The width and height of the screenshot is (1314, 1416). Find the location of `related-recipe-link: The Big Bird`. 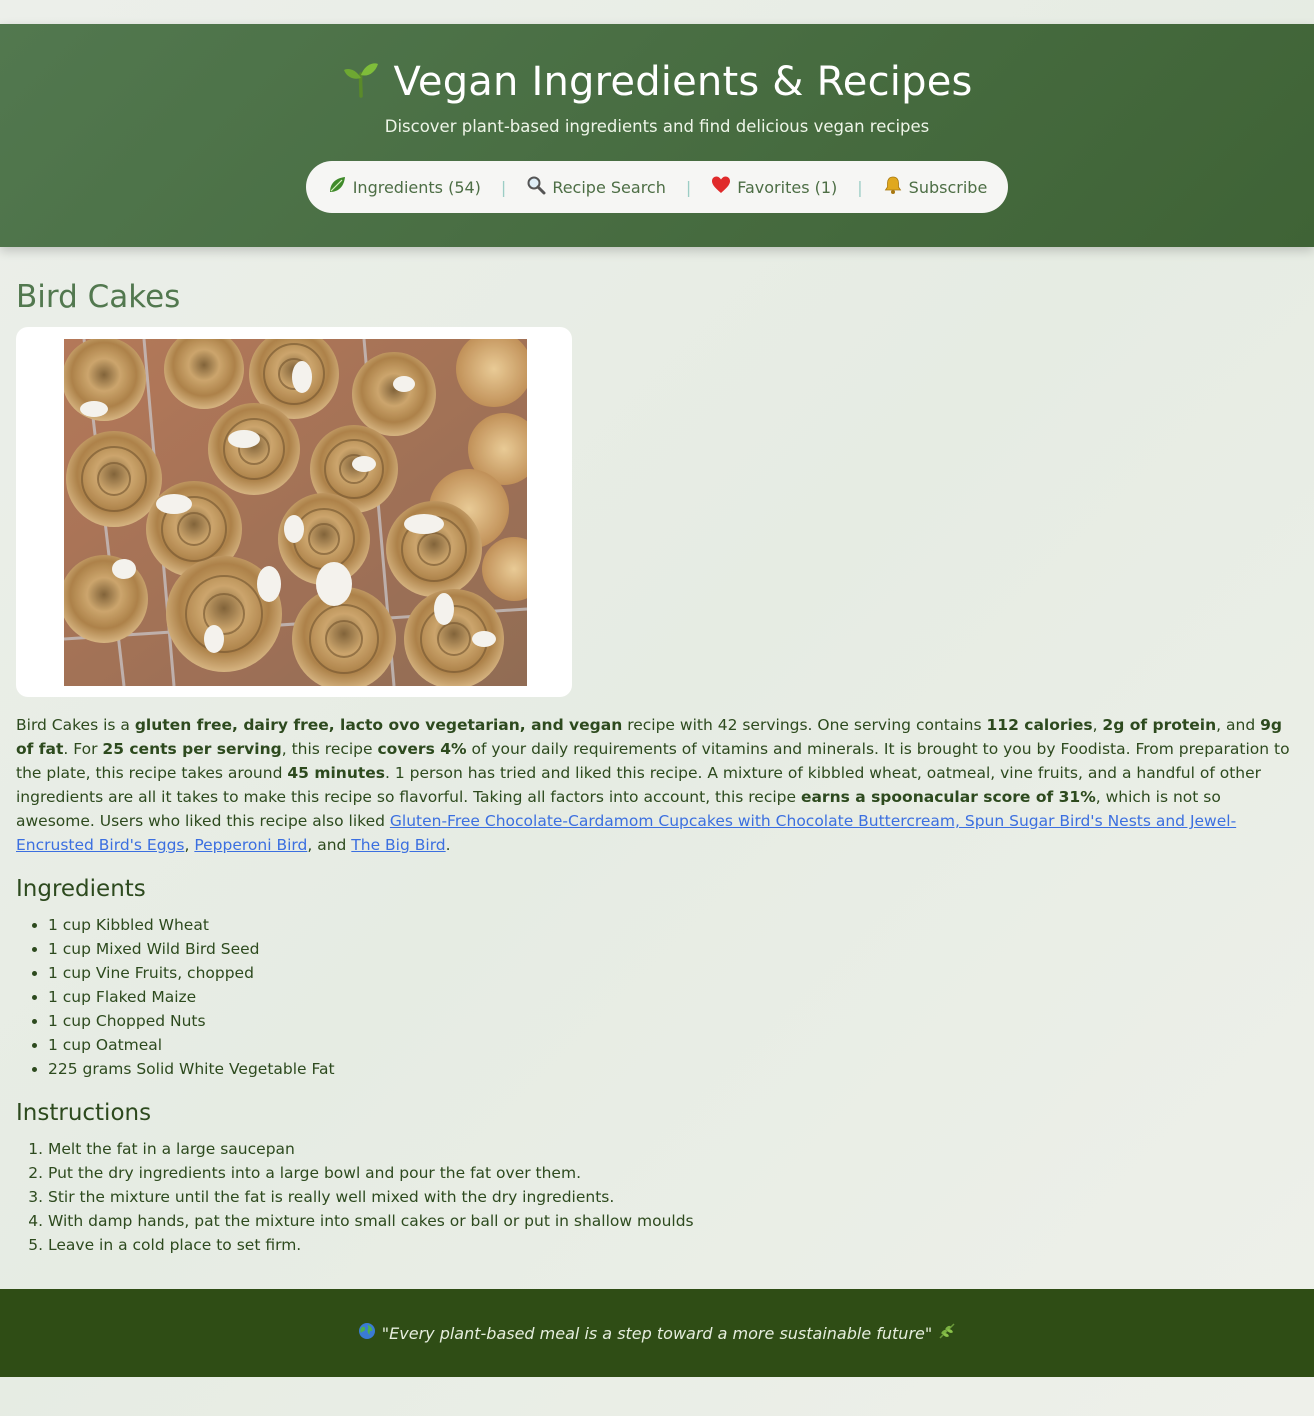

related-recipe-link: The Big Bird is located at coordinates (398, 845).